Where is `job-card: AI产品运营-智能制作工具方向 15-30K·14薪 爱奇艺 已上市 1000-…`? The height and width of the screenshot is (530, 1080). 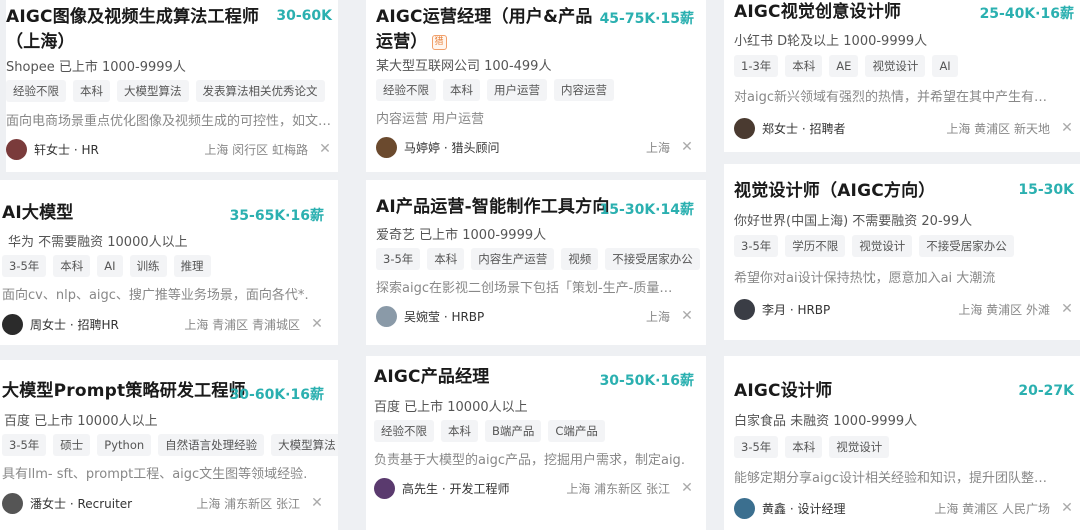
job-card: AI产品运营-智能制作工具方向 15-30K·14薪 爱奇艺 已上市 1000-… is located at coordinates (536, 262).